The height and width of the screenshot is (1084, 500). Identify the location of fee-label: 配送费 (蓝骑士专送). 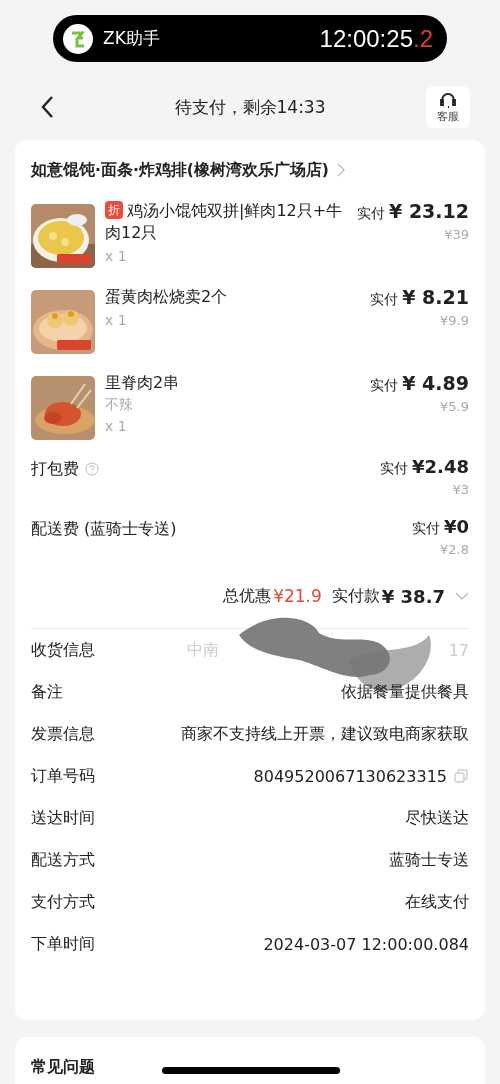
(104, 529).